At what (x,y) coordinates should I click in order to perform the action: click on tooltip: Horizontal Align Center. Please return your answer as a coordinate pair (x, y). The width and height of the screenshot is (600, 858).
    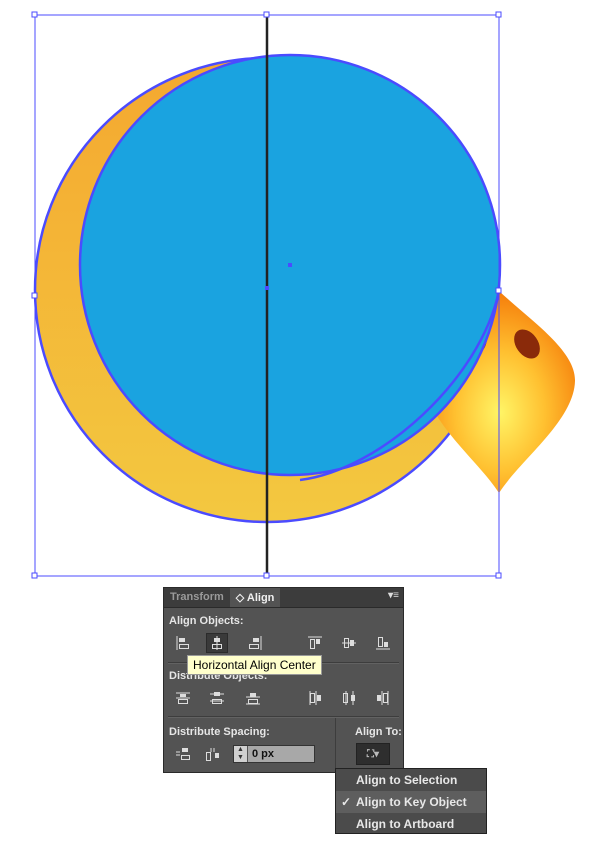
    Looking at the image, I should click on (254, 665).